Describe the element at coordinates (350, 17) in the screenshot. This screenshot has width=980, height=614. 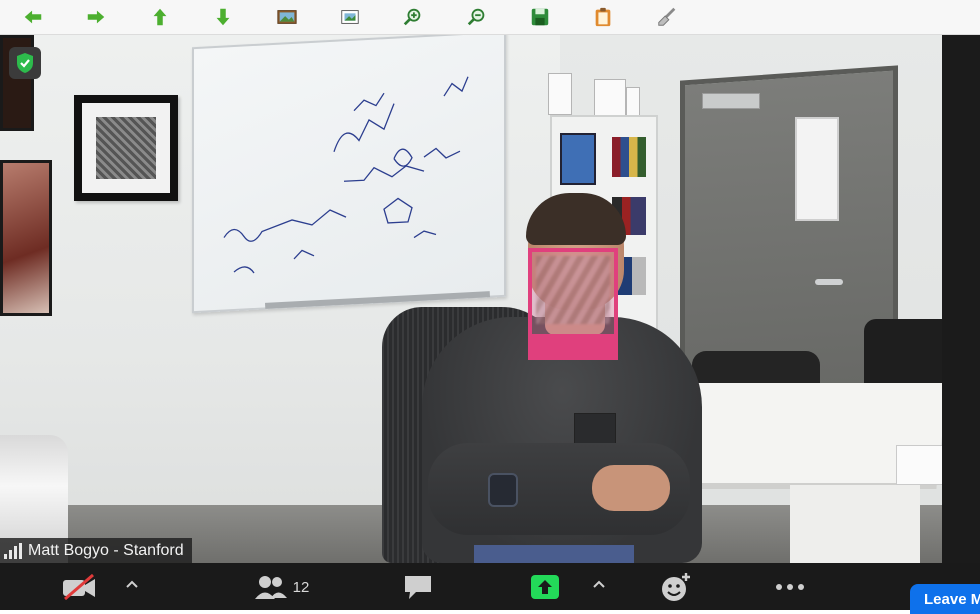
I see `fit-image-icon` at that location.